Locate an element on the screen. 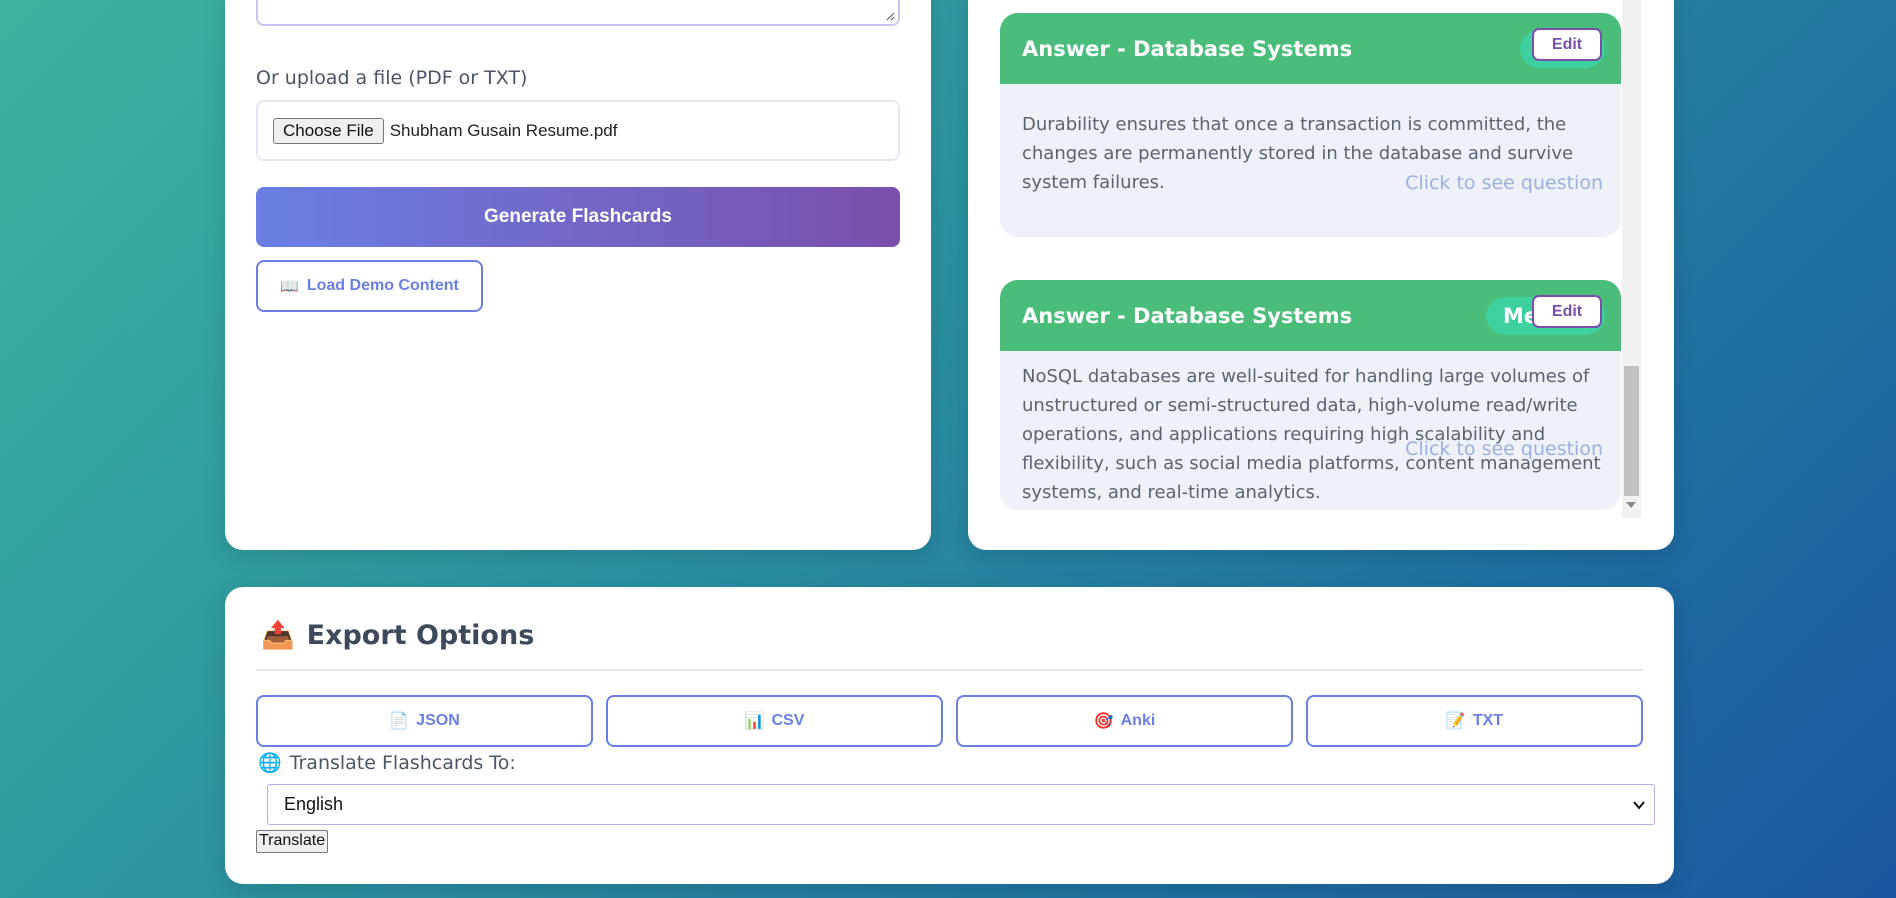  memo-icon: 📝 is located at coordinates (1455, 721).